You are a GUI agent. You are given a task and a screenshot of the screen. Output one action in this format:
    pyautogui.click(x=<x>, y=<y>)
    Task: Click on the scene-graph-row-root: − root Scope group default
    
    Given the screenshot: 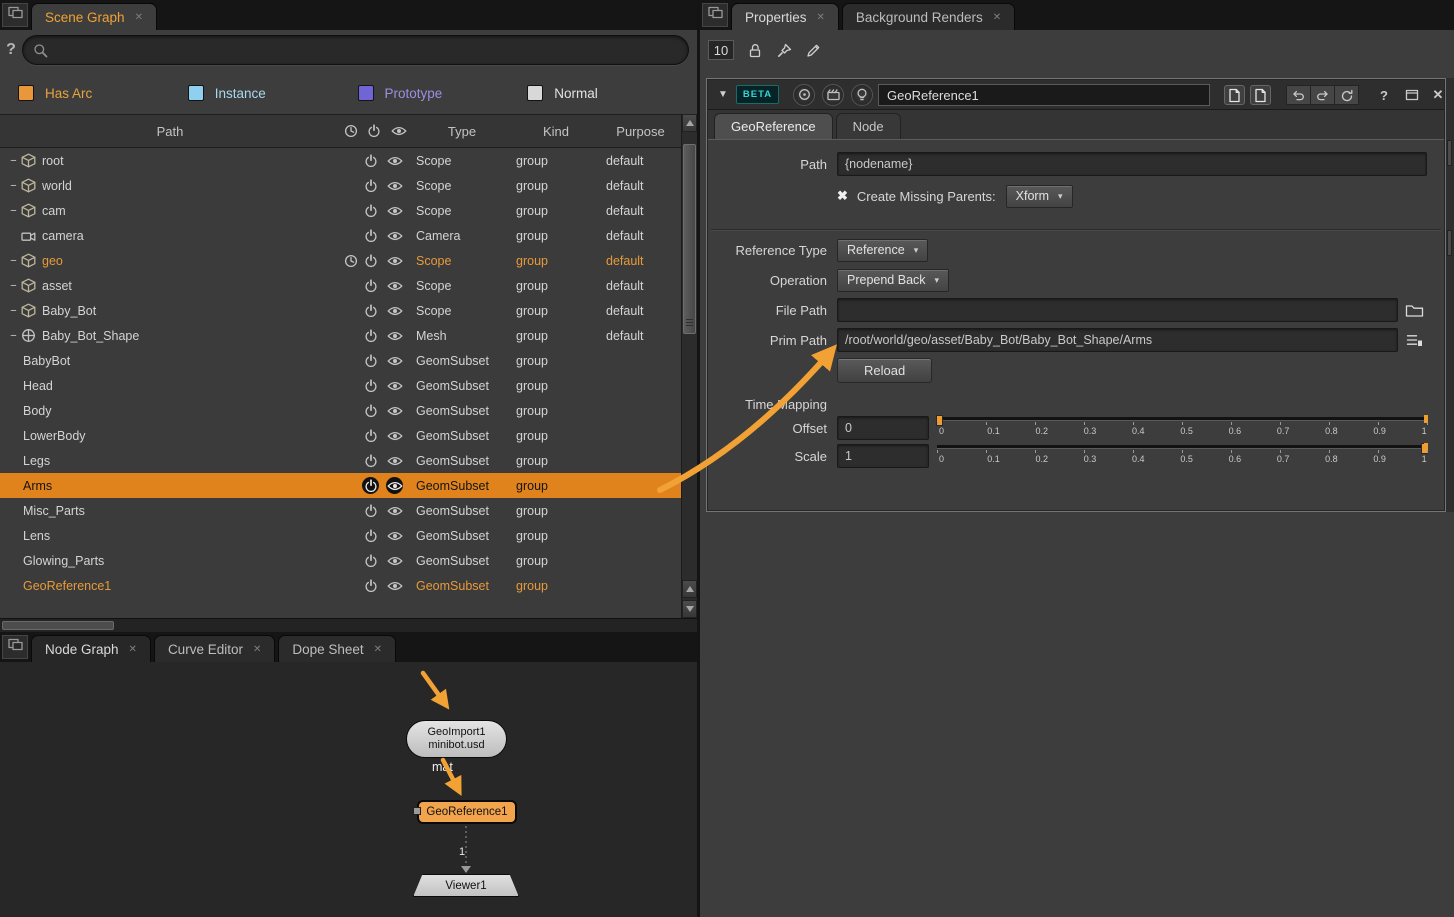 What is the action you would take?
    pyautogui.click(x=340, y=160)
    